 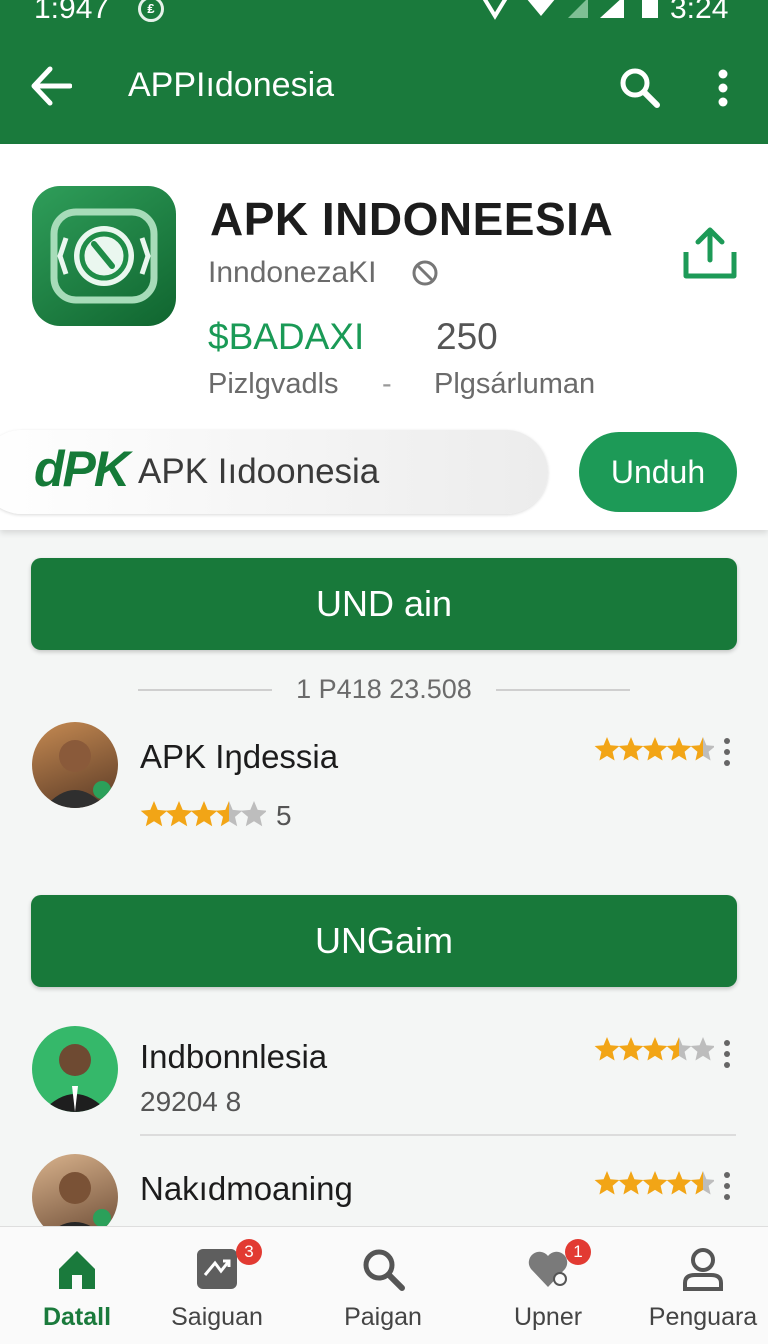 What do you see at coordinates (710, 254) in the screenshot?
I see `share-icon` at bounding box center [710, 254].